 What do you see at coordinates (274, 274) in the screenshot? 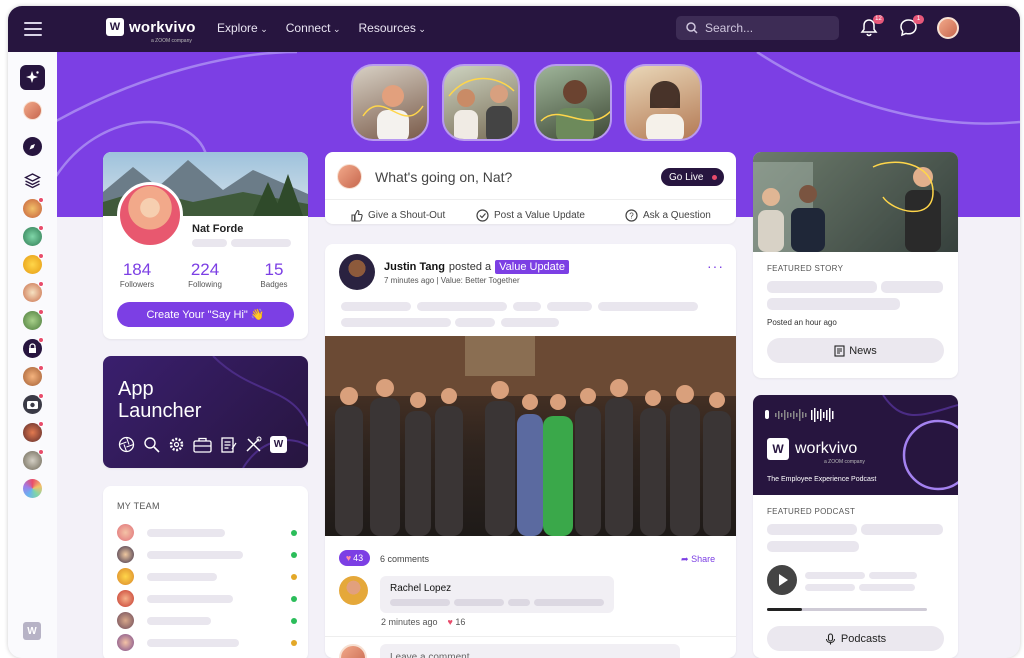
I see `stat-badges: 15 Badges` at bounding box center [274, 274].